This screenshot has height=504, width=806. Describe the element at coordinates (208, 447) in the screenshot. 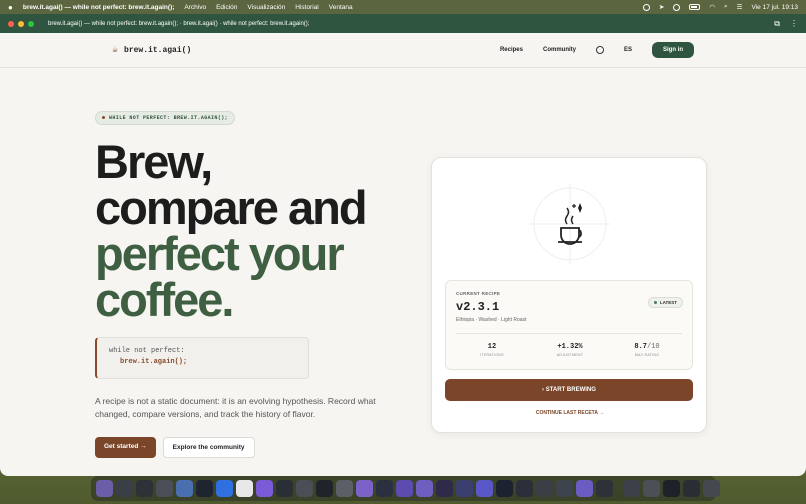

I see `explore-community-button: Explore the community` at that location.